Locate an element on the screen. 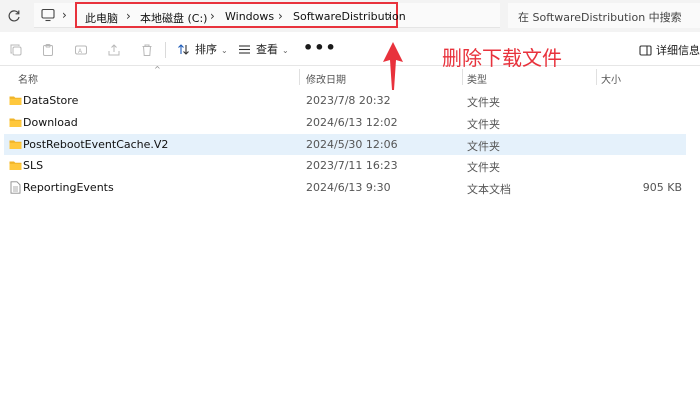  sort-ascending-icon: ^ is located at coordinates (157, 69).